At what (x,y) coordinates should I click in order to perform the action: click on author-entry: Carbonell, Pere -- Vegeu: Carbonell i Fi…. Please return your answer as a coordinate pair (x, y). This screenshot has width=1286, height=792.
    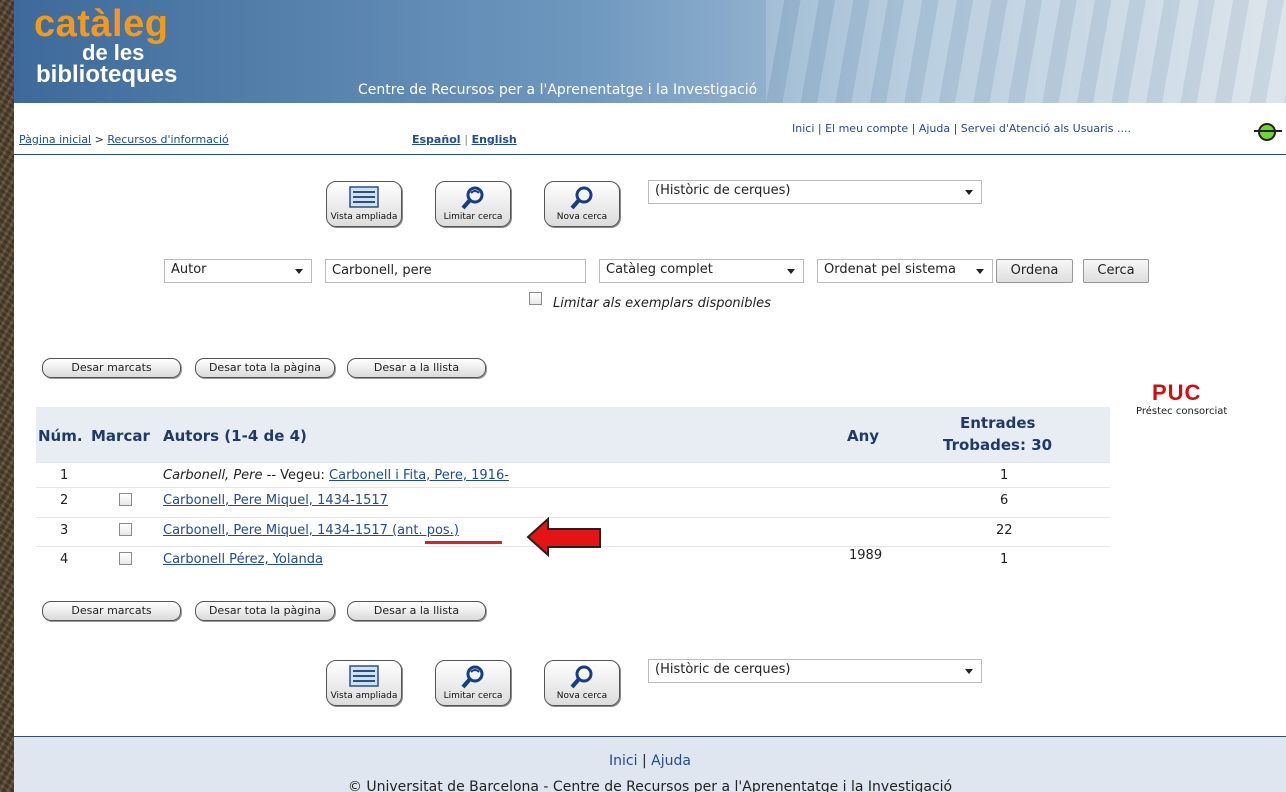
    Looking at the image, I should click on (336, 475).